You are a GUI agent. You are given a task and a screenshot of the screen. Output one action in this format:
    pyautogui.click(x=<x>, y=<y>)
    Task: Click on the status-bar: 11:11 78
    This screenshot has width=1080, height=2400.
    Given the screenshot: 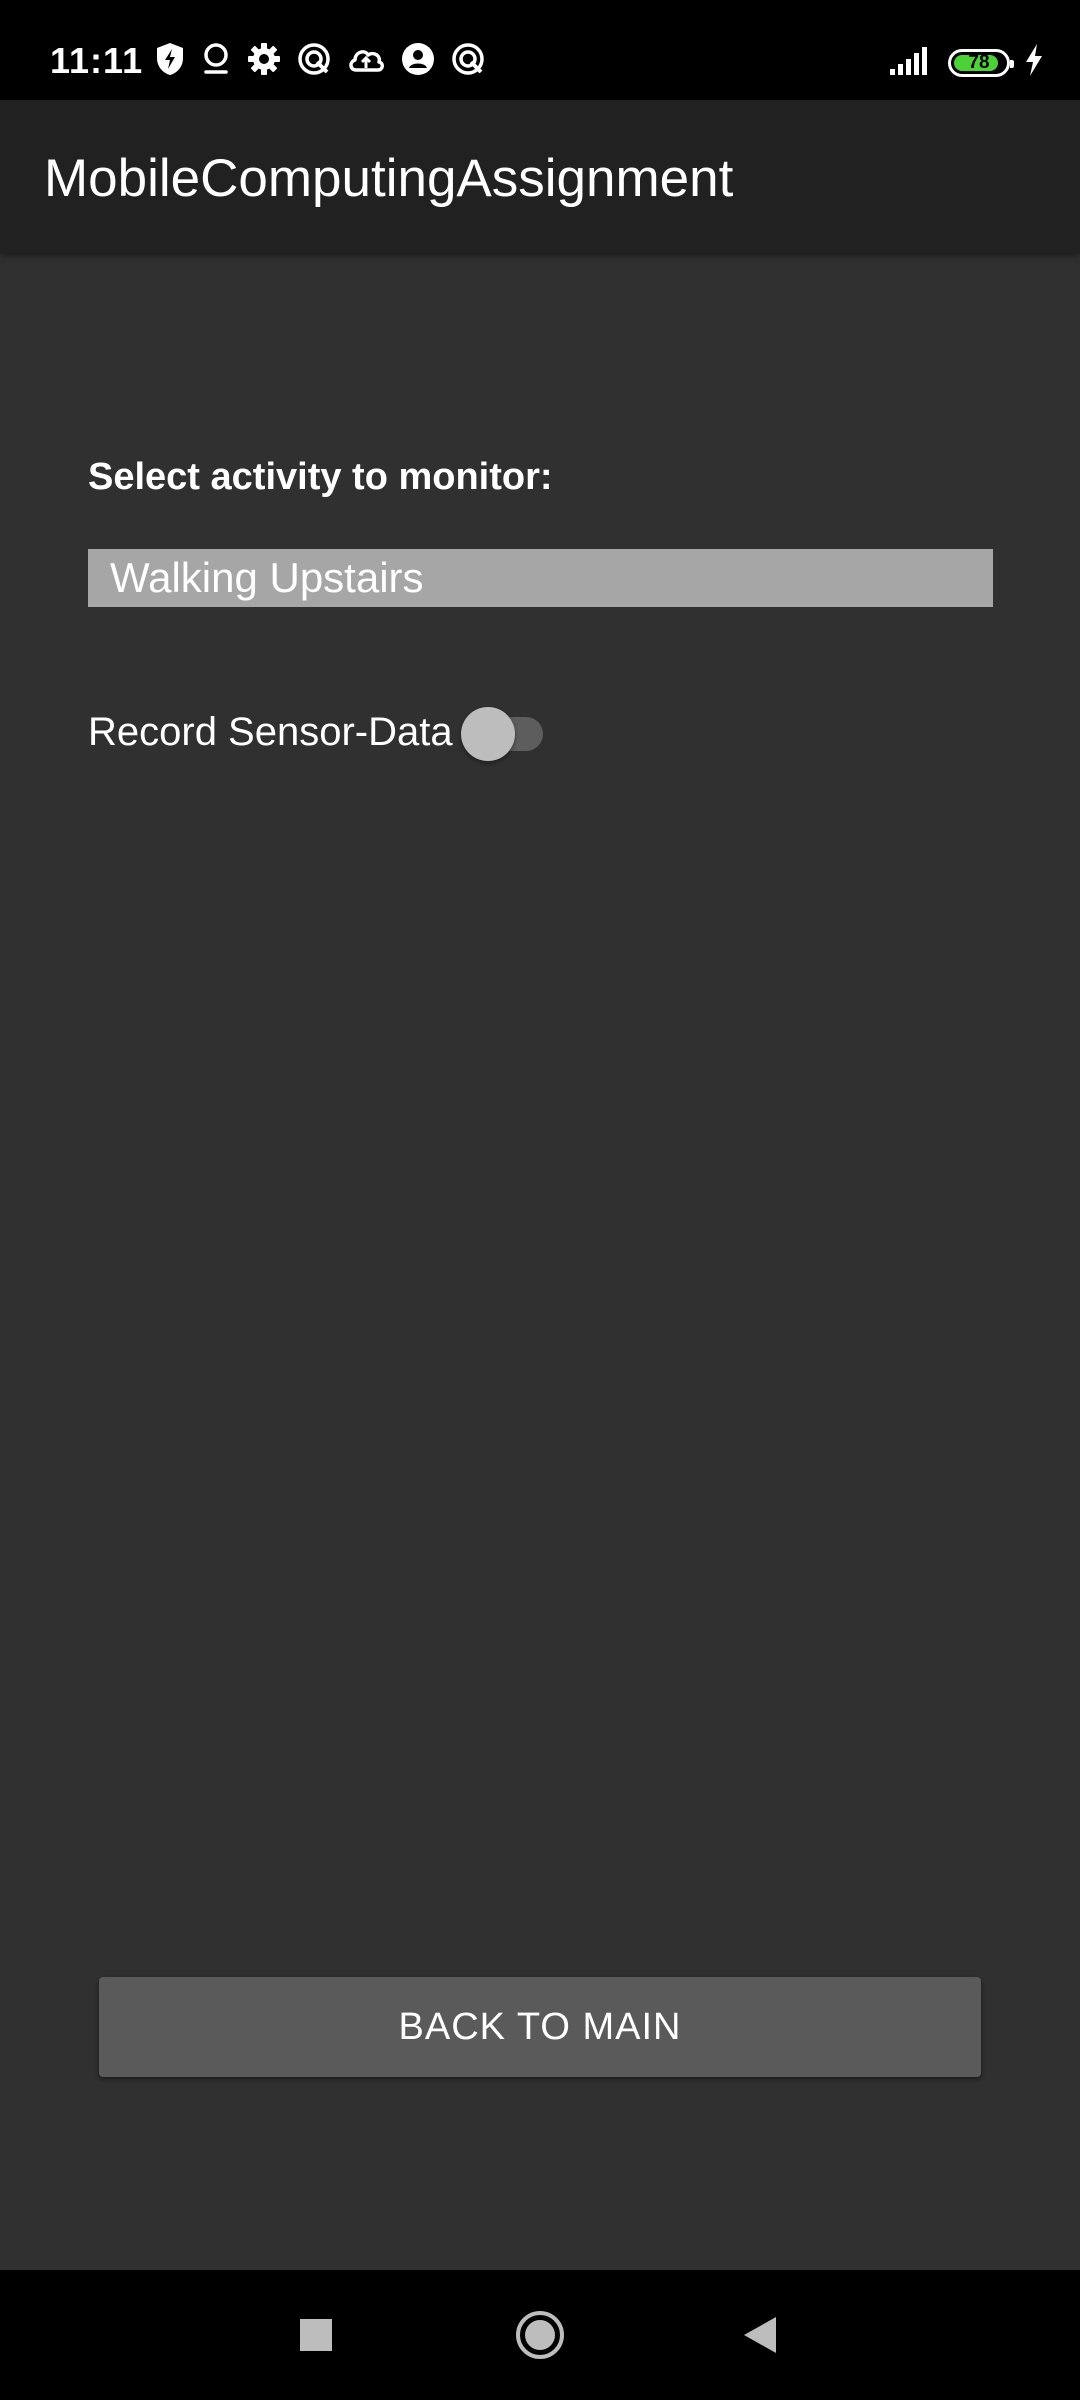 What is the action you would take?
    pyautogui.click(x=540, y=50)
    